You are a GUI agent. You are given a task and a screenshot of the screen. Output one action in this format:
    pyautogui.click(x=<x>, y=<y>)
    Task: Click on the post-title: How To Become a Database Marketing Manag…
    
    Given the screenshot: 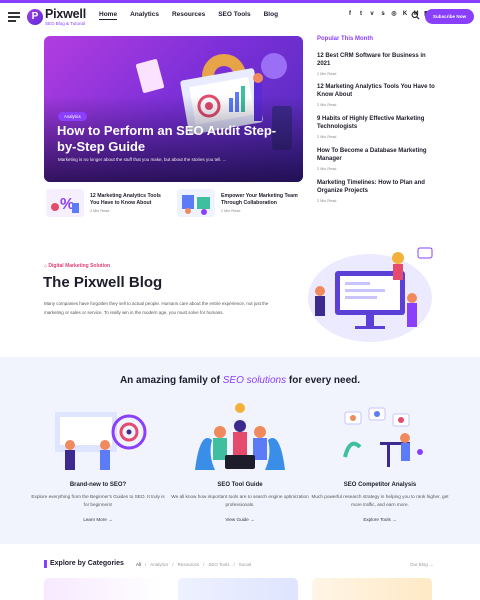 What is the action you would take?
    pyautogui.click(x=377, y=156)
    